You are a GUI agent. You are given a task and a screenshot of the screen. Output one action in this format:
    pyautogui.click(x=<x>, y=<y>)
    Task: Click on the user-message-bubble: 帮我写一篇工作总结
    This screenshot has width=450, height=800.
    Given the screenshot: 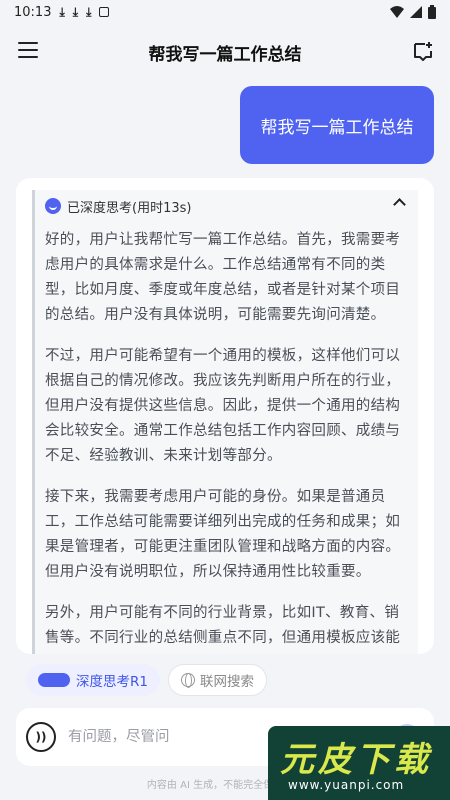 What is the action you would take?
    pyautogui.click(x=337, y=125)
    